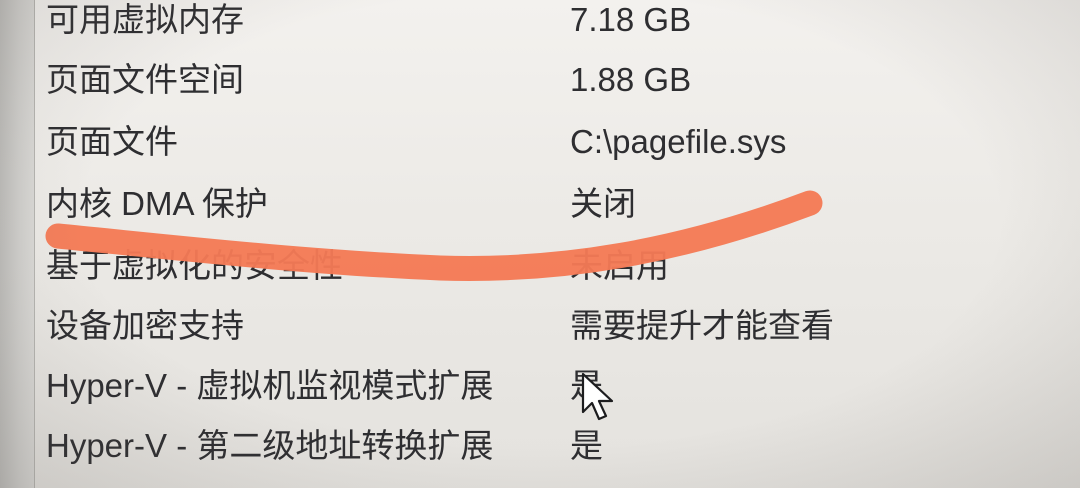  I want to click on table-row: Hyper-V - 虚拟机监视模式扩展 是, so click(556, 396).